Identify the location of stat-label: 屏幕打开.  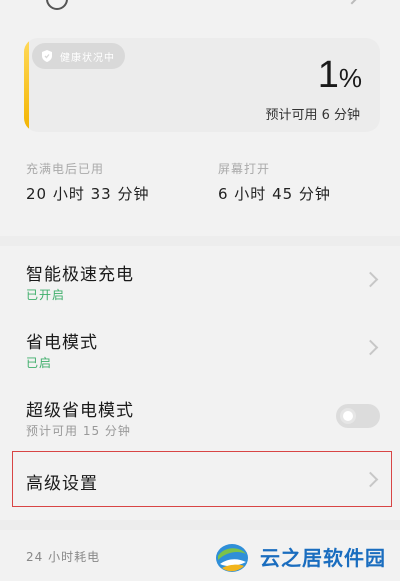
(244, 169).